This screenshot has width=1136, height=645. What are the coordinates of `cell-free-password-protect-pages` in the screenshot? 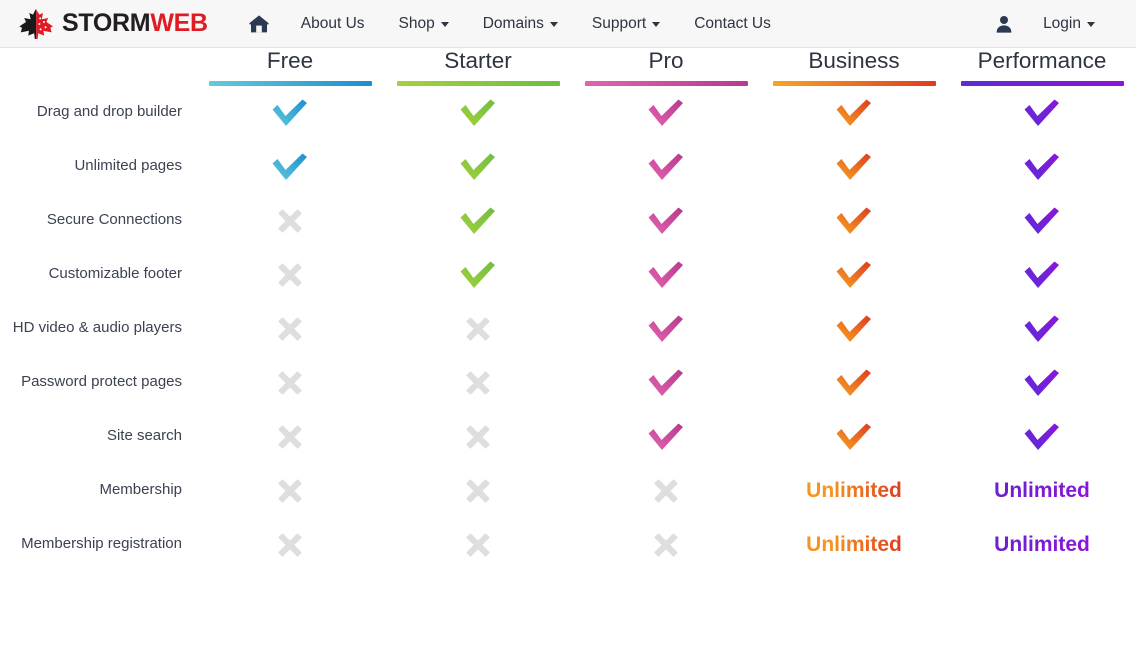 It's located at (290, 383).